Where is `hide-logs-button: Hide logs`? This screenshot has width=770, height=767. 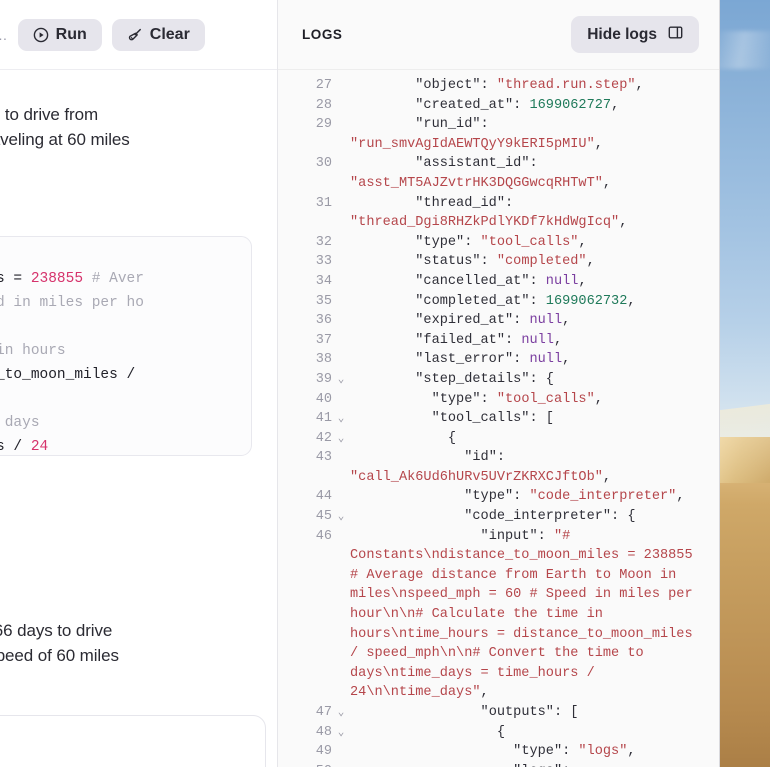
hide-logs-button: Hide logs is located at coordinates (635, 34).